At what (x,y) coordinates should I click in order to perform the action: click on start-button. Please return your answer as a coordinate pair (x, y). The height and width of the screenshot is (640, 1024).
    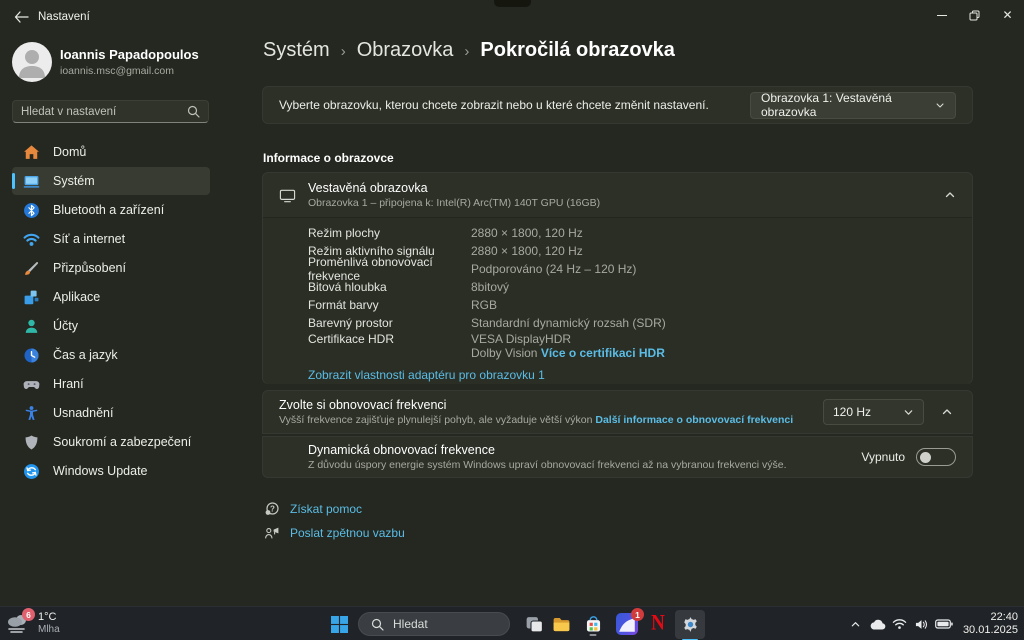
    Looking at the image, I should click on (339, 624).